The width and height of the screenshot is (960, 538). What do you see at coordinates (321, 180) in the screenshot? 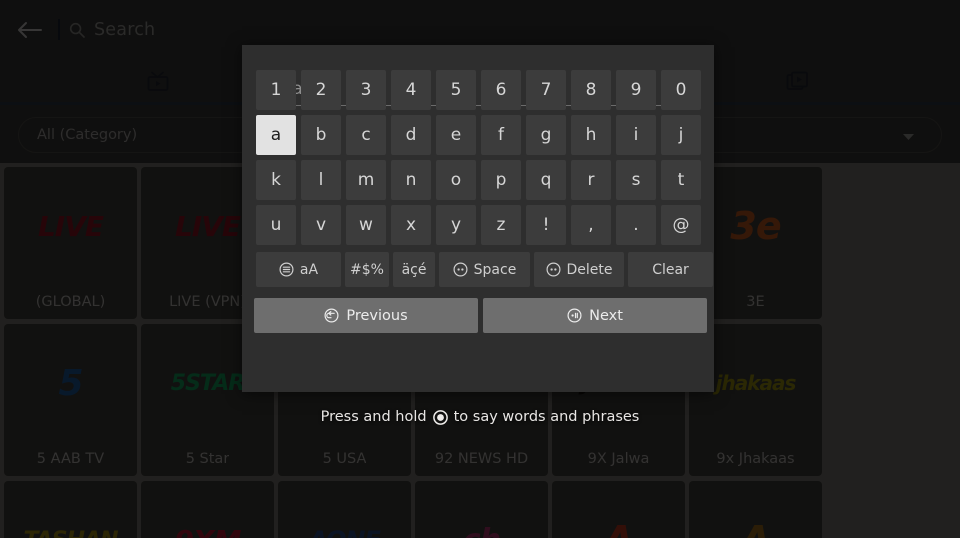
I see `key-l: l` at bounding box center [321, 180].